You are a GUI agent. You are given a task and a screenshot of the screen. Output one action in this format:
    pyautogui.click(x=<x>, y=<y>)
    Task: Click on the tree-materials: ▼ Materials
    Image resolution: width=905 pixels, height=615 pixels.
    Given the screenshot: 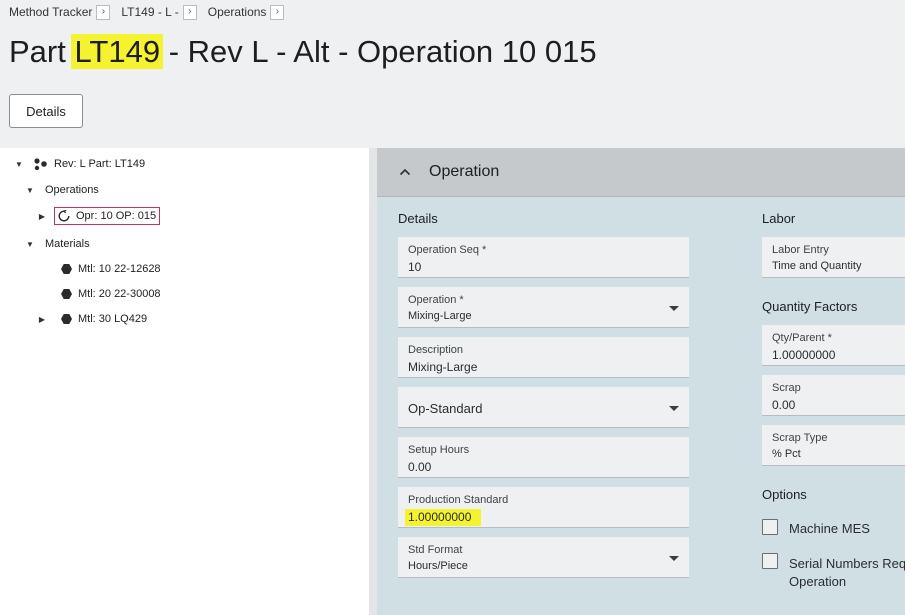 What is the action you would take?
    pyautogui.click(x=57, y=244)
    